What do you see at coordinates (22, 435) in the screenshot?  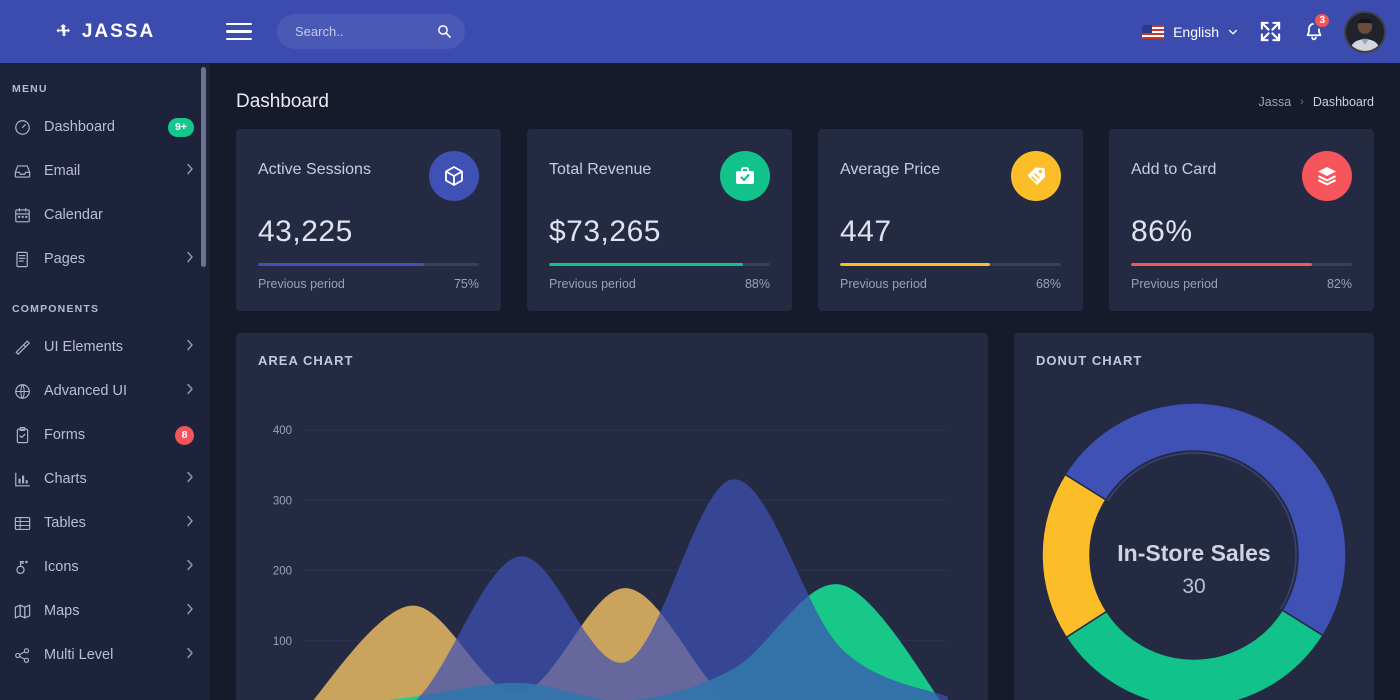 I see `clipboard-check-icon` at bounding box center [22, 435].